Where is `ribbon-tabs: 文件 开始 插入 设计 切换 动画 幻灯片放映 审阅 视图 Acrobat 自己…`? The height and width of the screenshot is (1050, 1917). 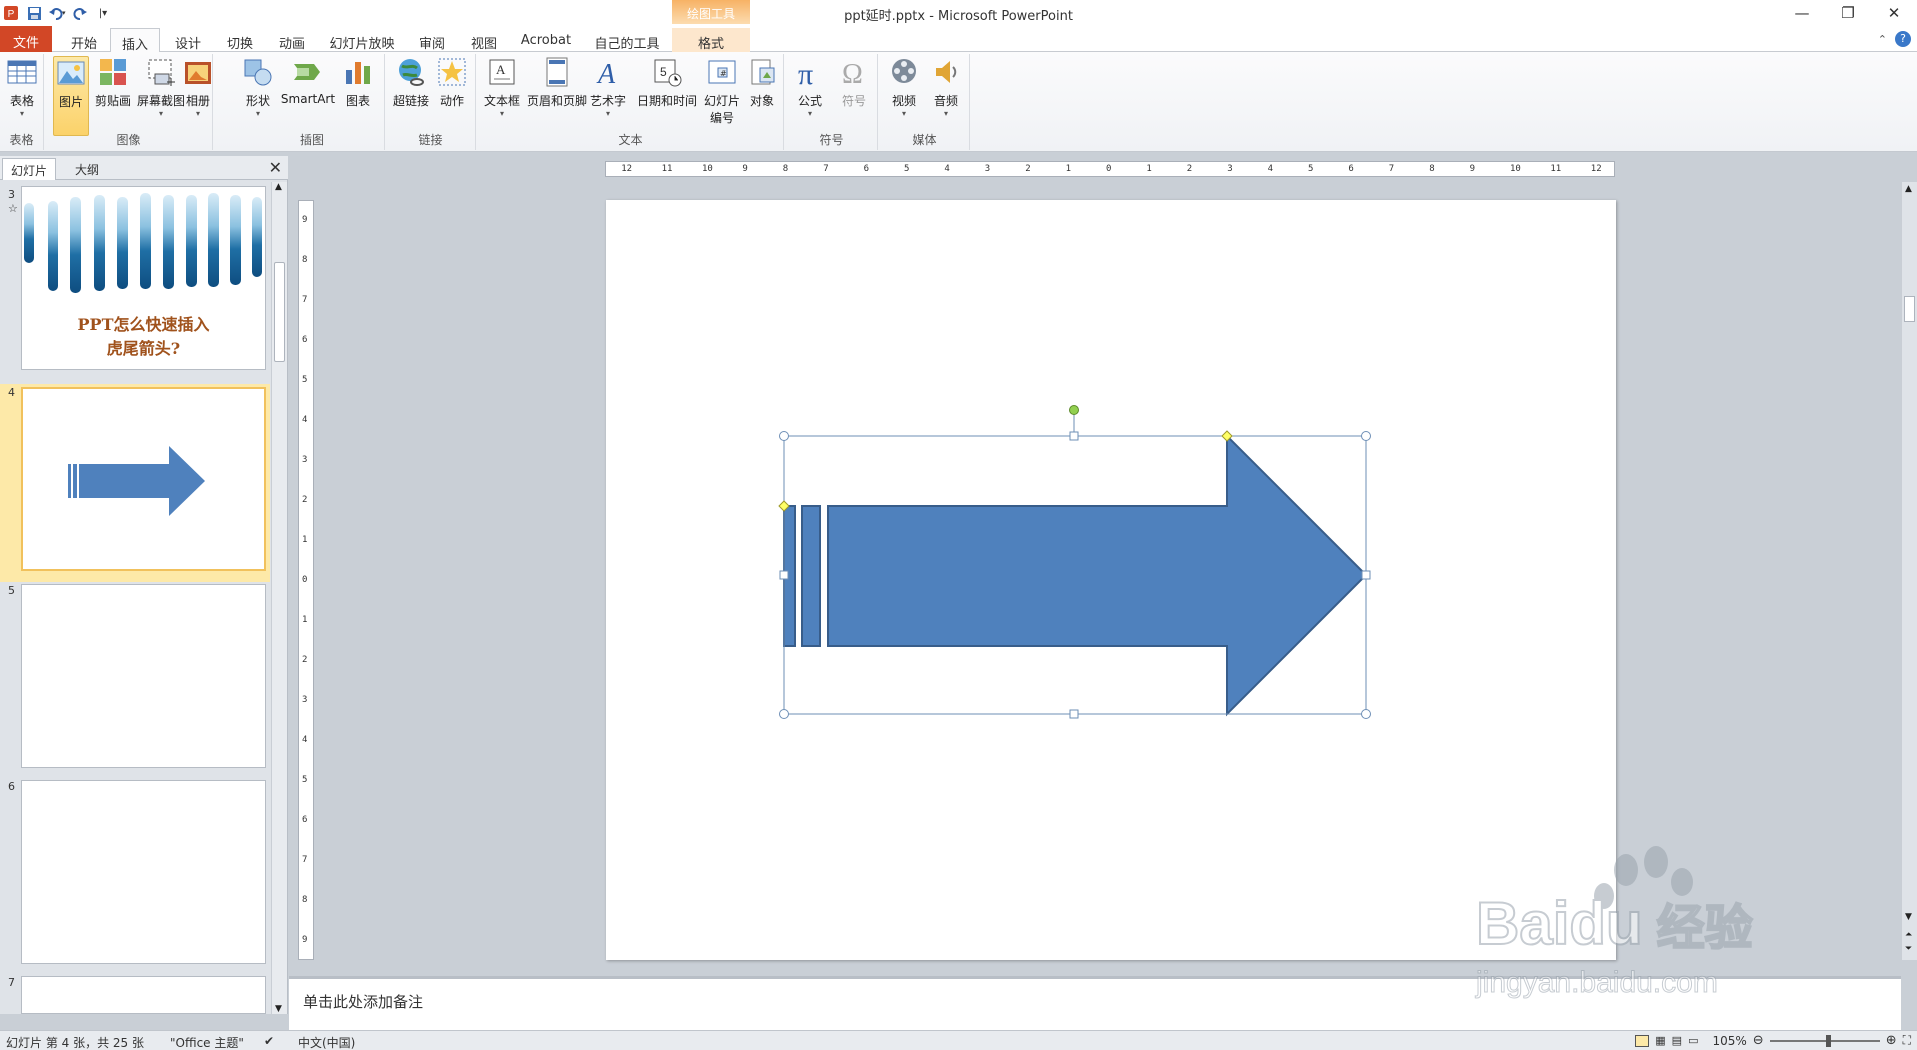
ribbon-tabs: 文件 开始 插入 设计 切换 动画 幻灯片放映 审阅 视图 Acrobat 自己… is located at coordinates (958, 39).